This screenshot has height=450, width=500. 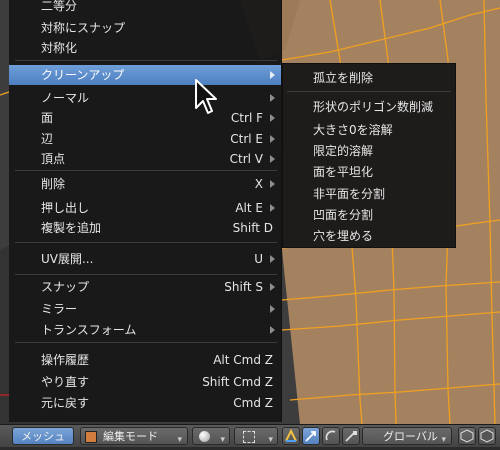 What do you see at coordinates (145, 287) in the screenshot?
I see `menu-item: スナップ Shift S` at bounding box center [145, 287].